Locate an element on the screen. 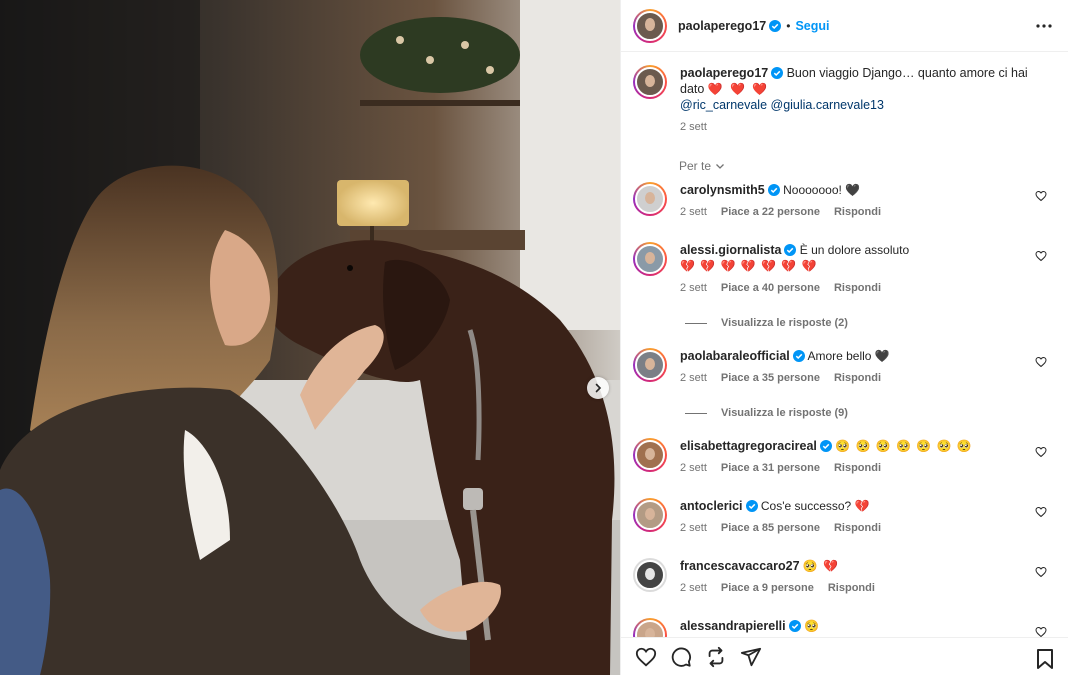  comment-item: alessandrapierelli 🥺 is located at coordinates (848, 627).